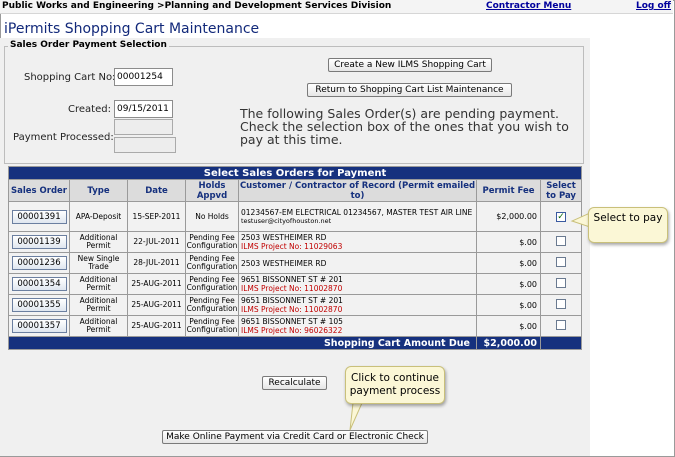 This screenshot has height=457, width=675. I want to click on sales-order-button: 00001354, so click(39, 284).